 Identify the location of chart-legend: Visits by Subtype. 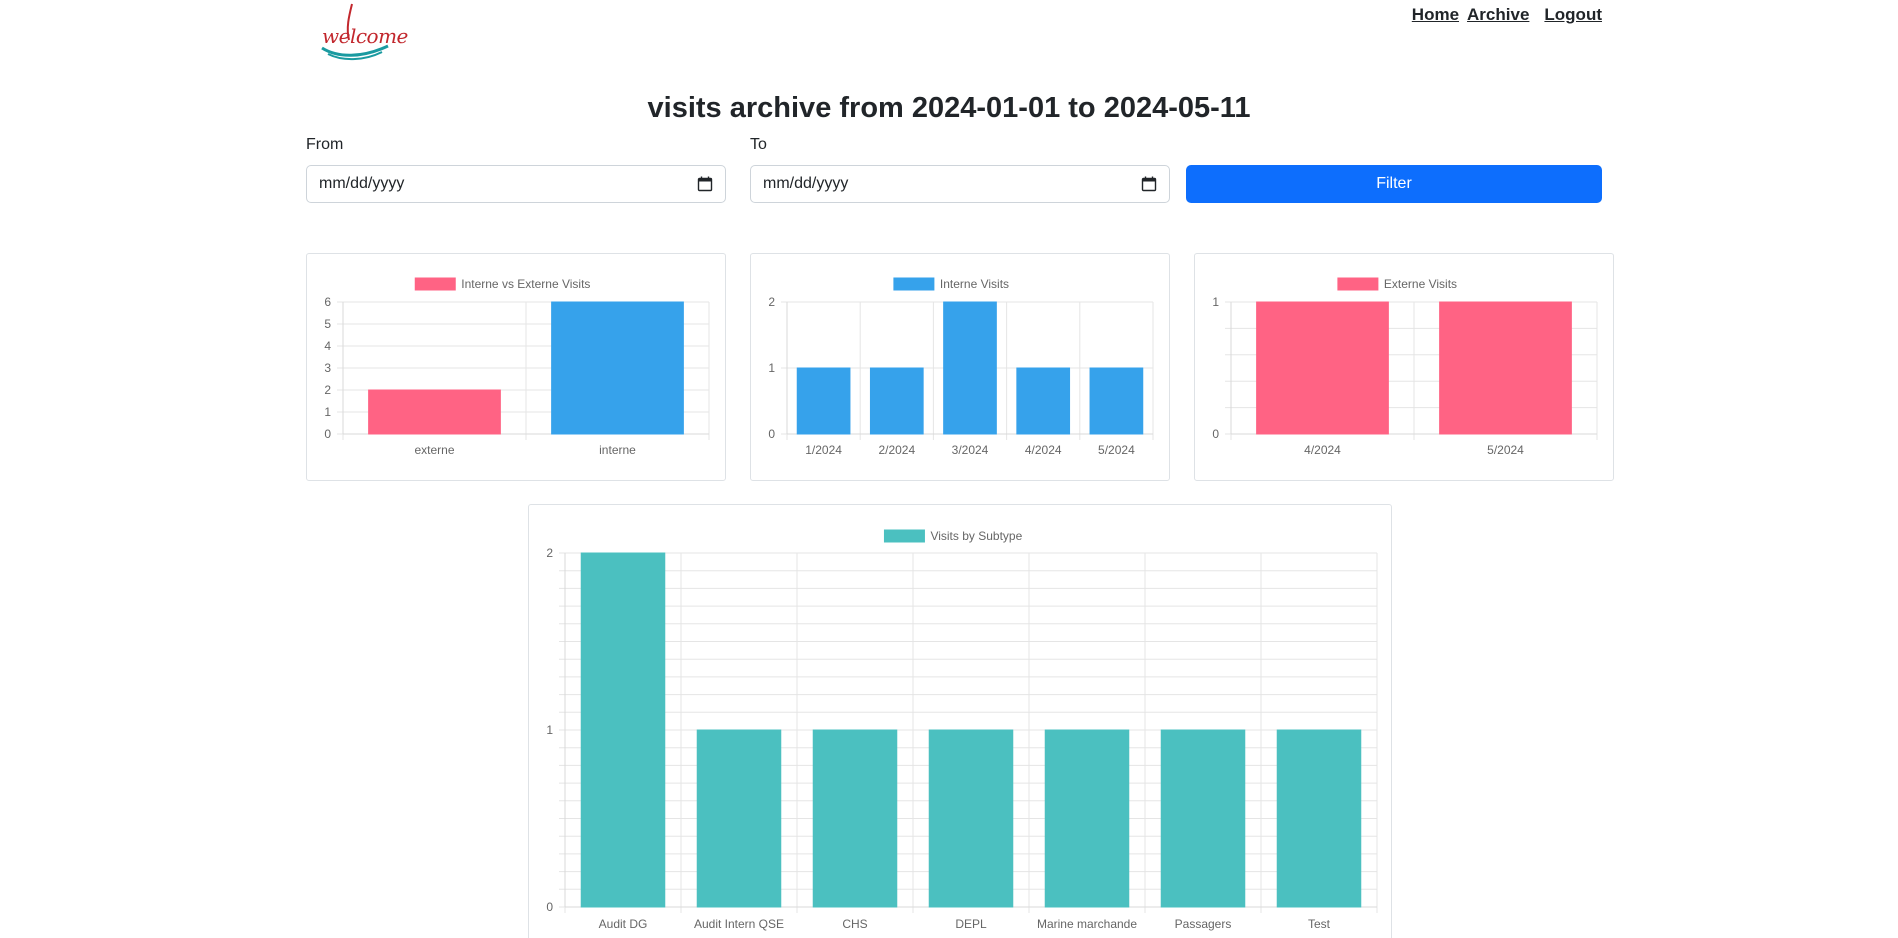
(953, 536).